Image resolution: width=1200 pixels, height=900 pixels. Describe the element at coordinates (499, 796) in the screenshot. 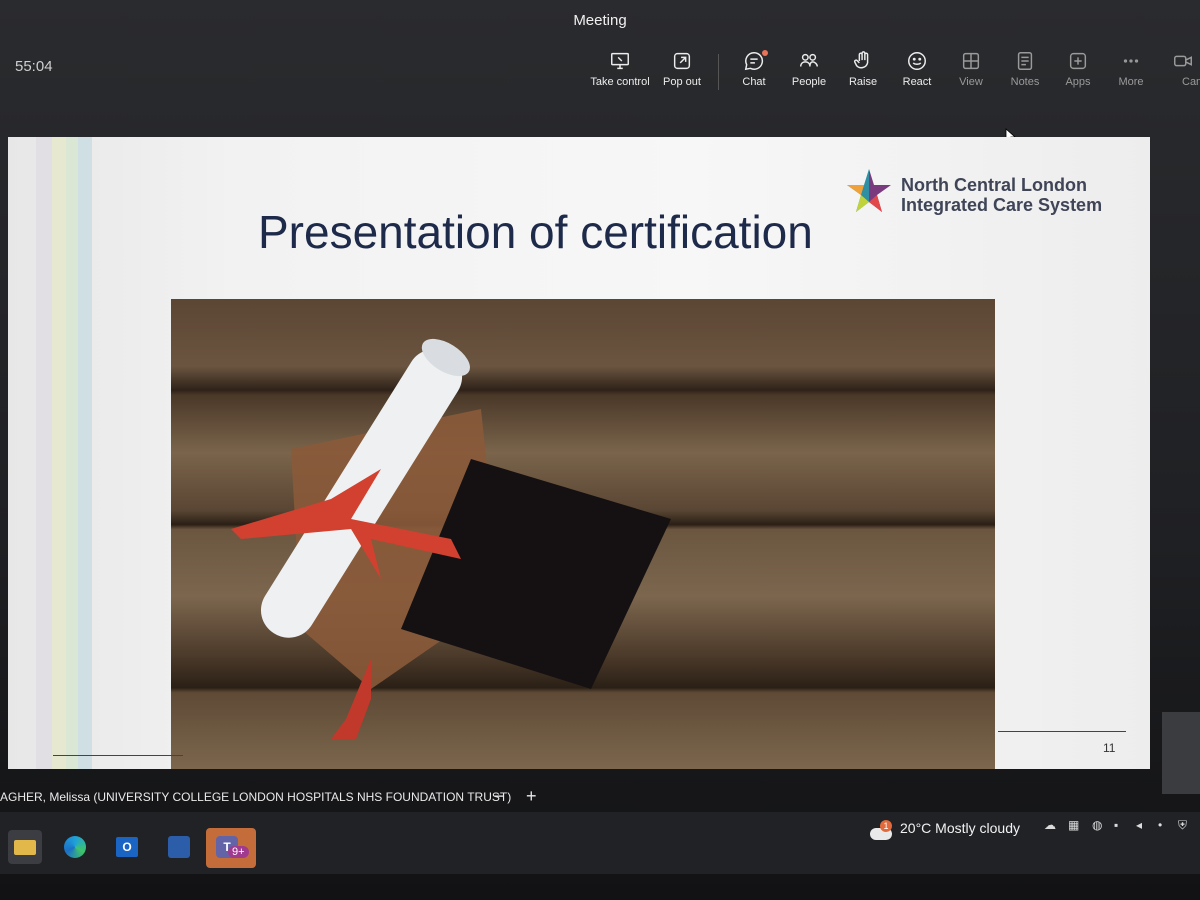

I see `zoom-out-button: −` at that location.